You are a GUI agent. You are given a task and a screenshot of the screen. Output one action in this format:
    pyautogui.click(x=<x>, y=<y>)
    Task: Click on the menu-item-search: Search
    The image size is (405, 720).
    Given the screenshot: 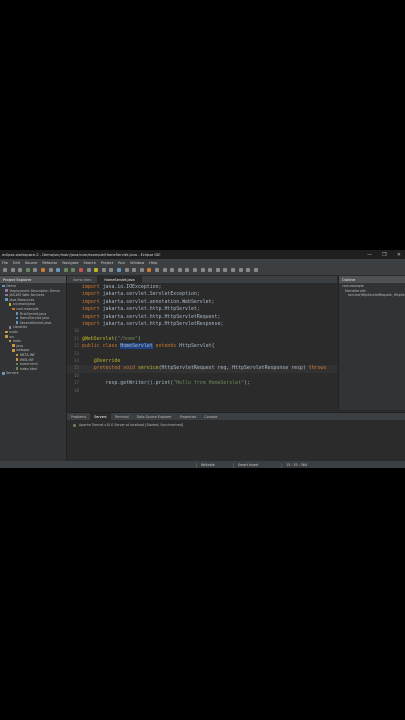 What is the action you would take?
    pyautogui.click(x=90, y=263)
    